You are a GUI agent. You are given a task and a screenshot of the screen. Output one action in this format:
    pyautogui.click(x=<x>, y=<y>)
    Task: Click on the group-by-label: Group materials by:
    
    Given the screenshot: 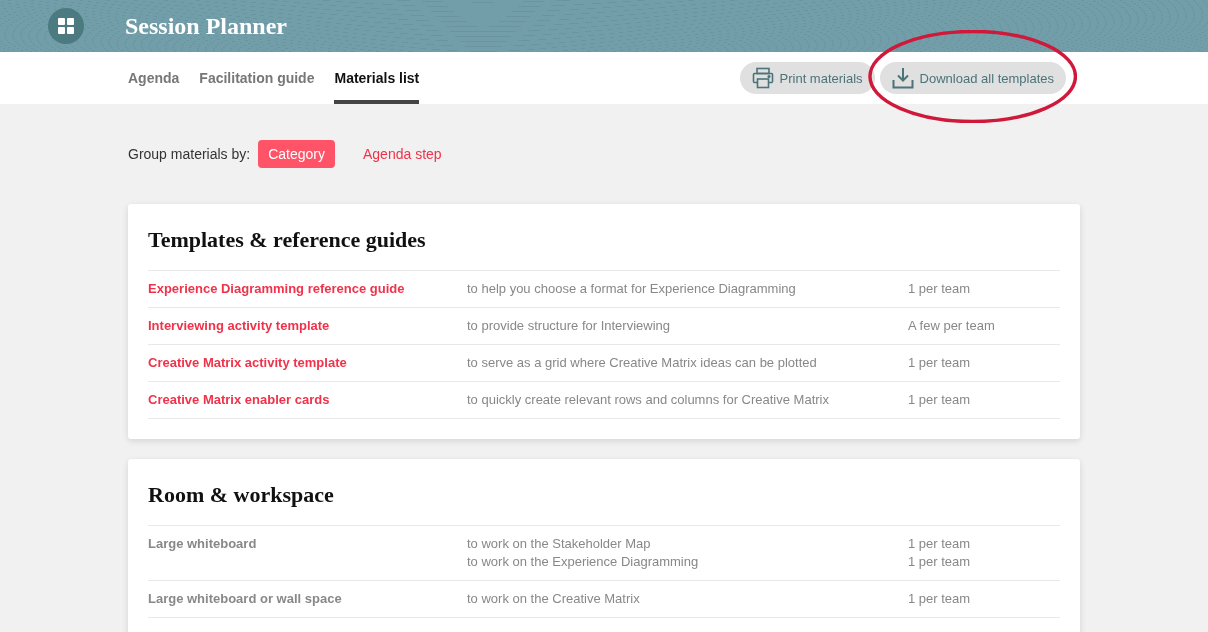 What is the action you would take?
    pyautogui.click(x=189, y=154)
    